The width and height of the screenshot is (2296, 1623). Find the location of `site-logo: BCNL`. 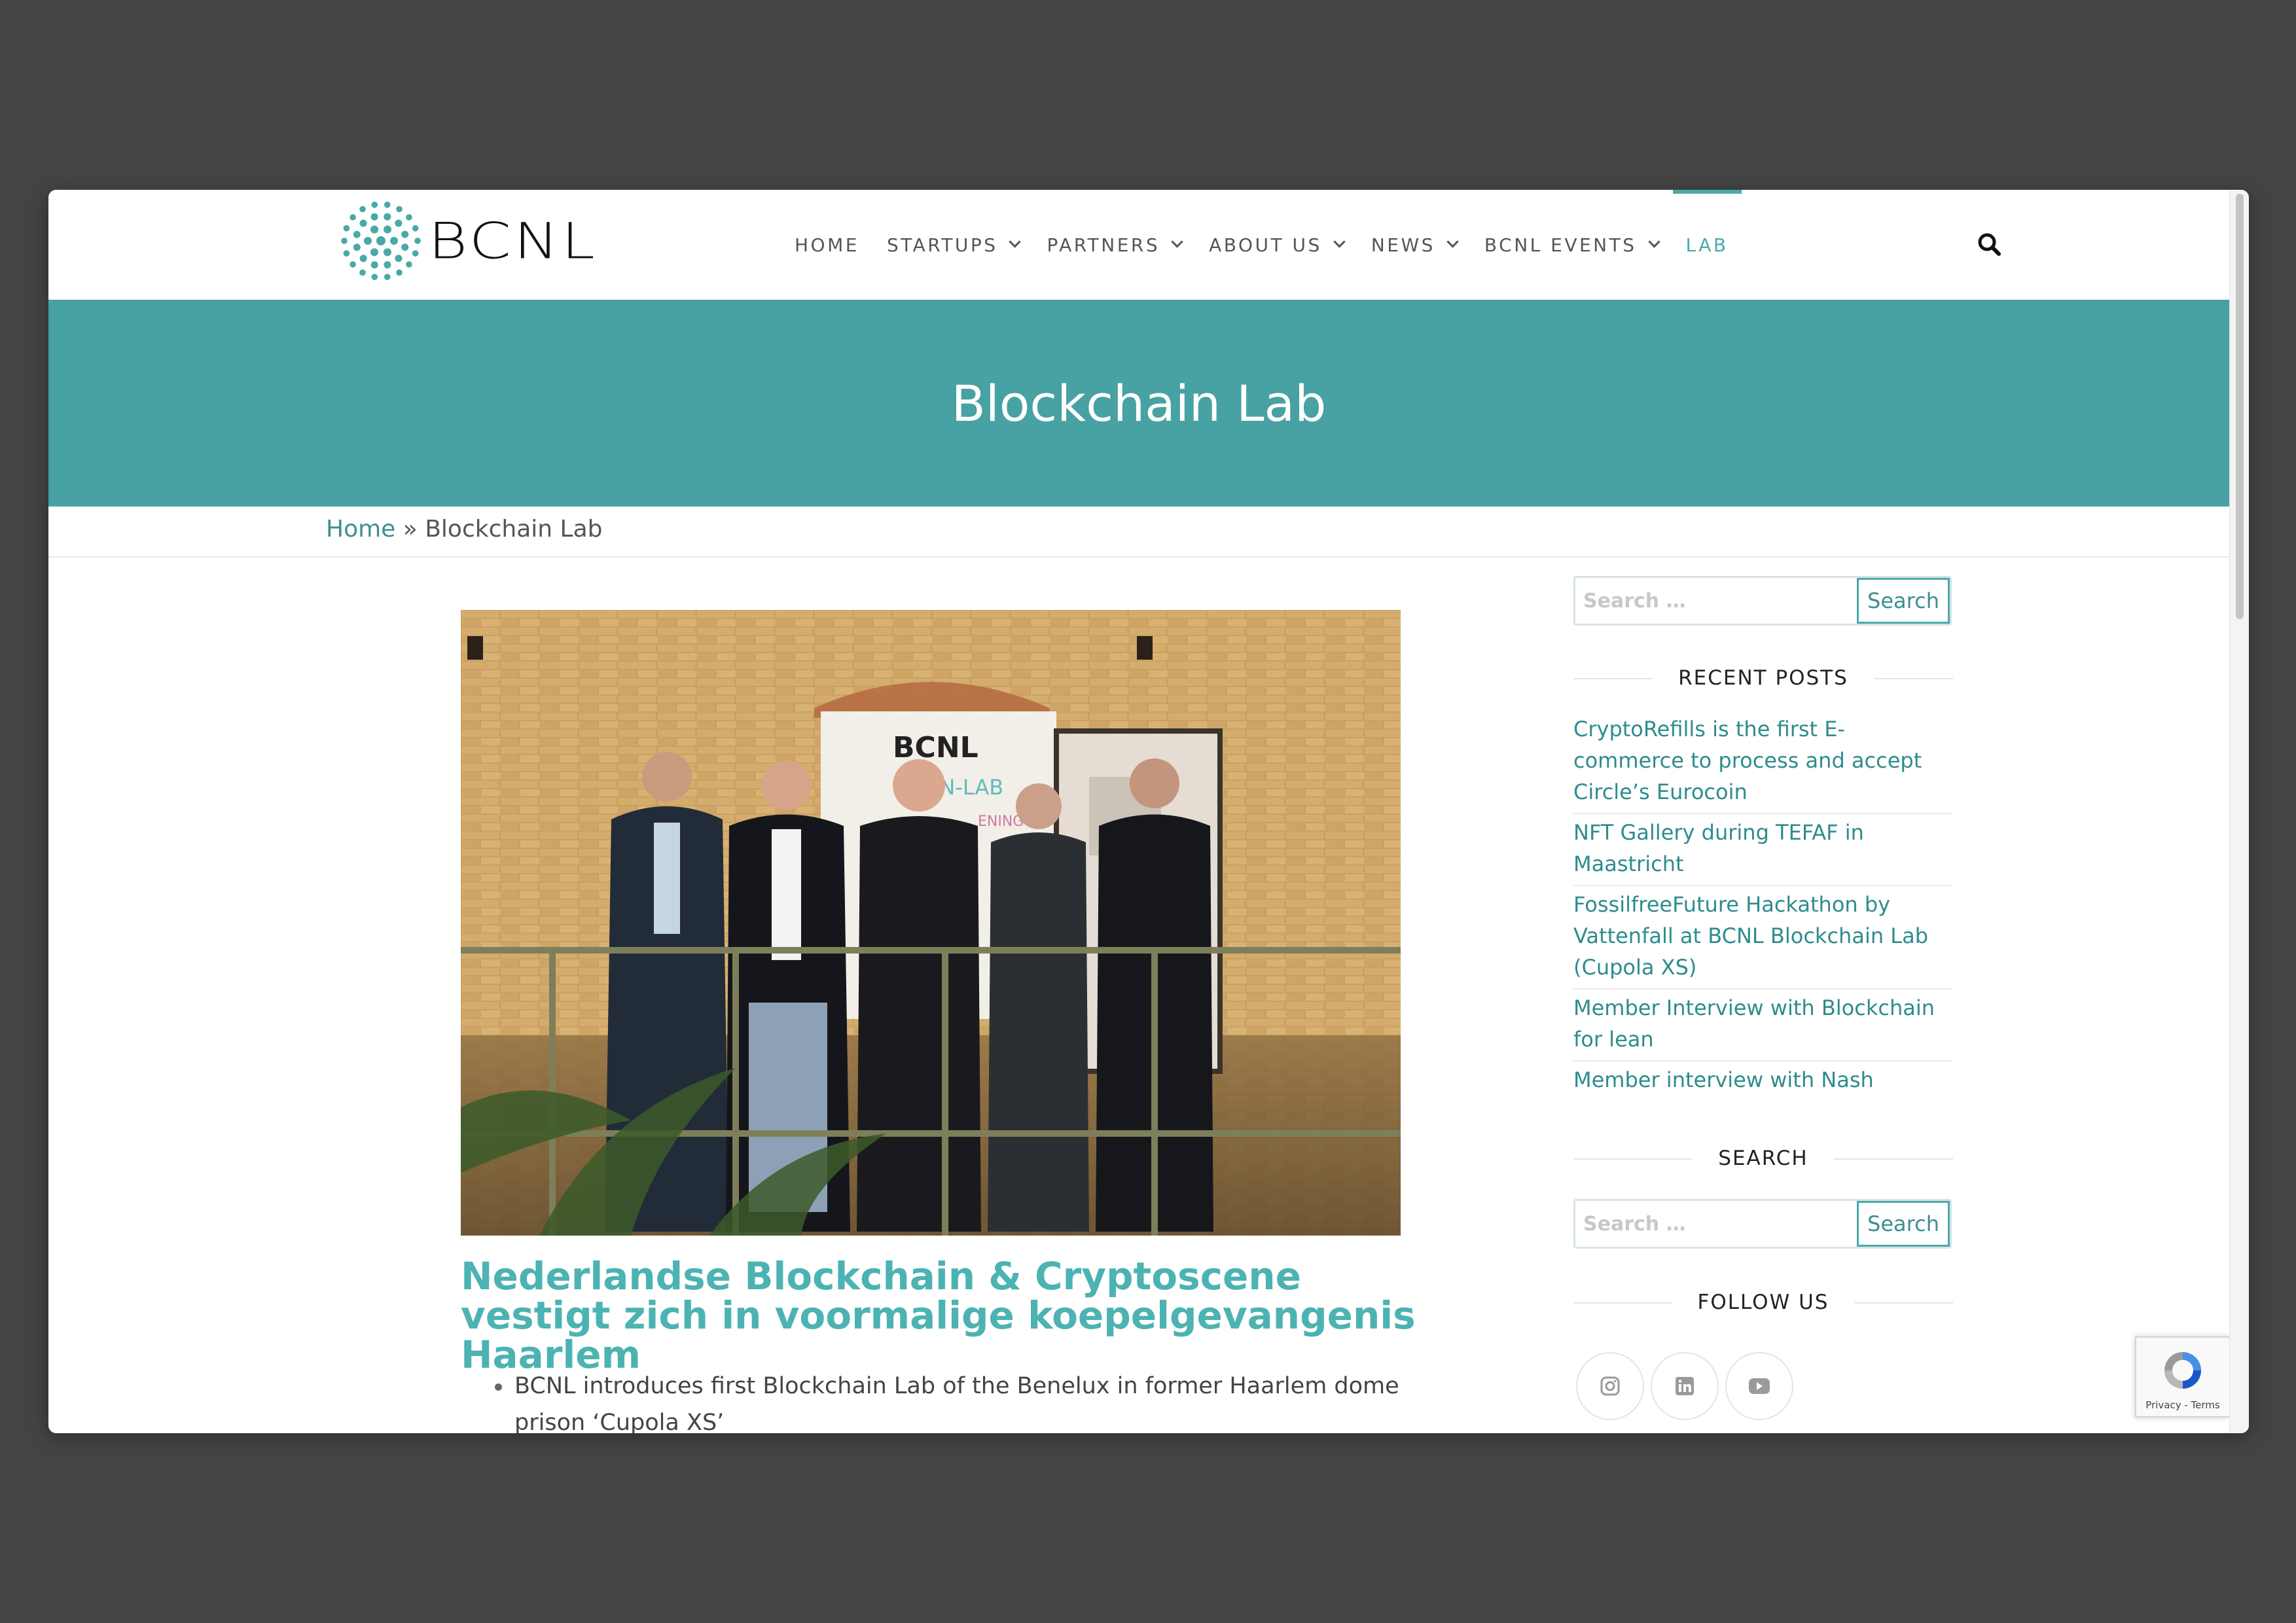

site-logo: BCNL is located at coordinates (467, 241).